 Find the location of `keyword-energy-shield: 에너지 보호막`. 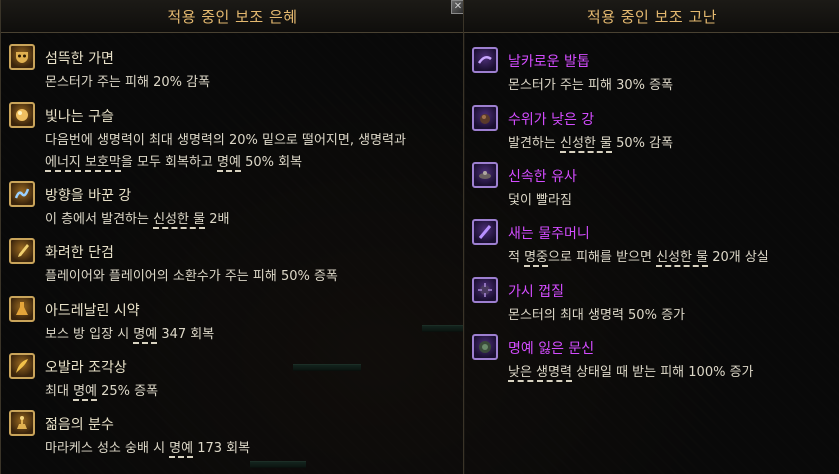

keyword-energy-shield: 에너지 보호막 is located at coordinates (83, 163).